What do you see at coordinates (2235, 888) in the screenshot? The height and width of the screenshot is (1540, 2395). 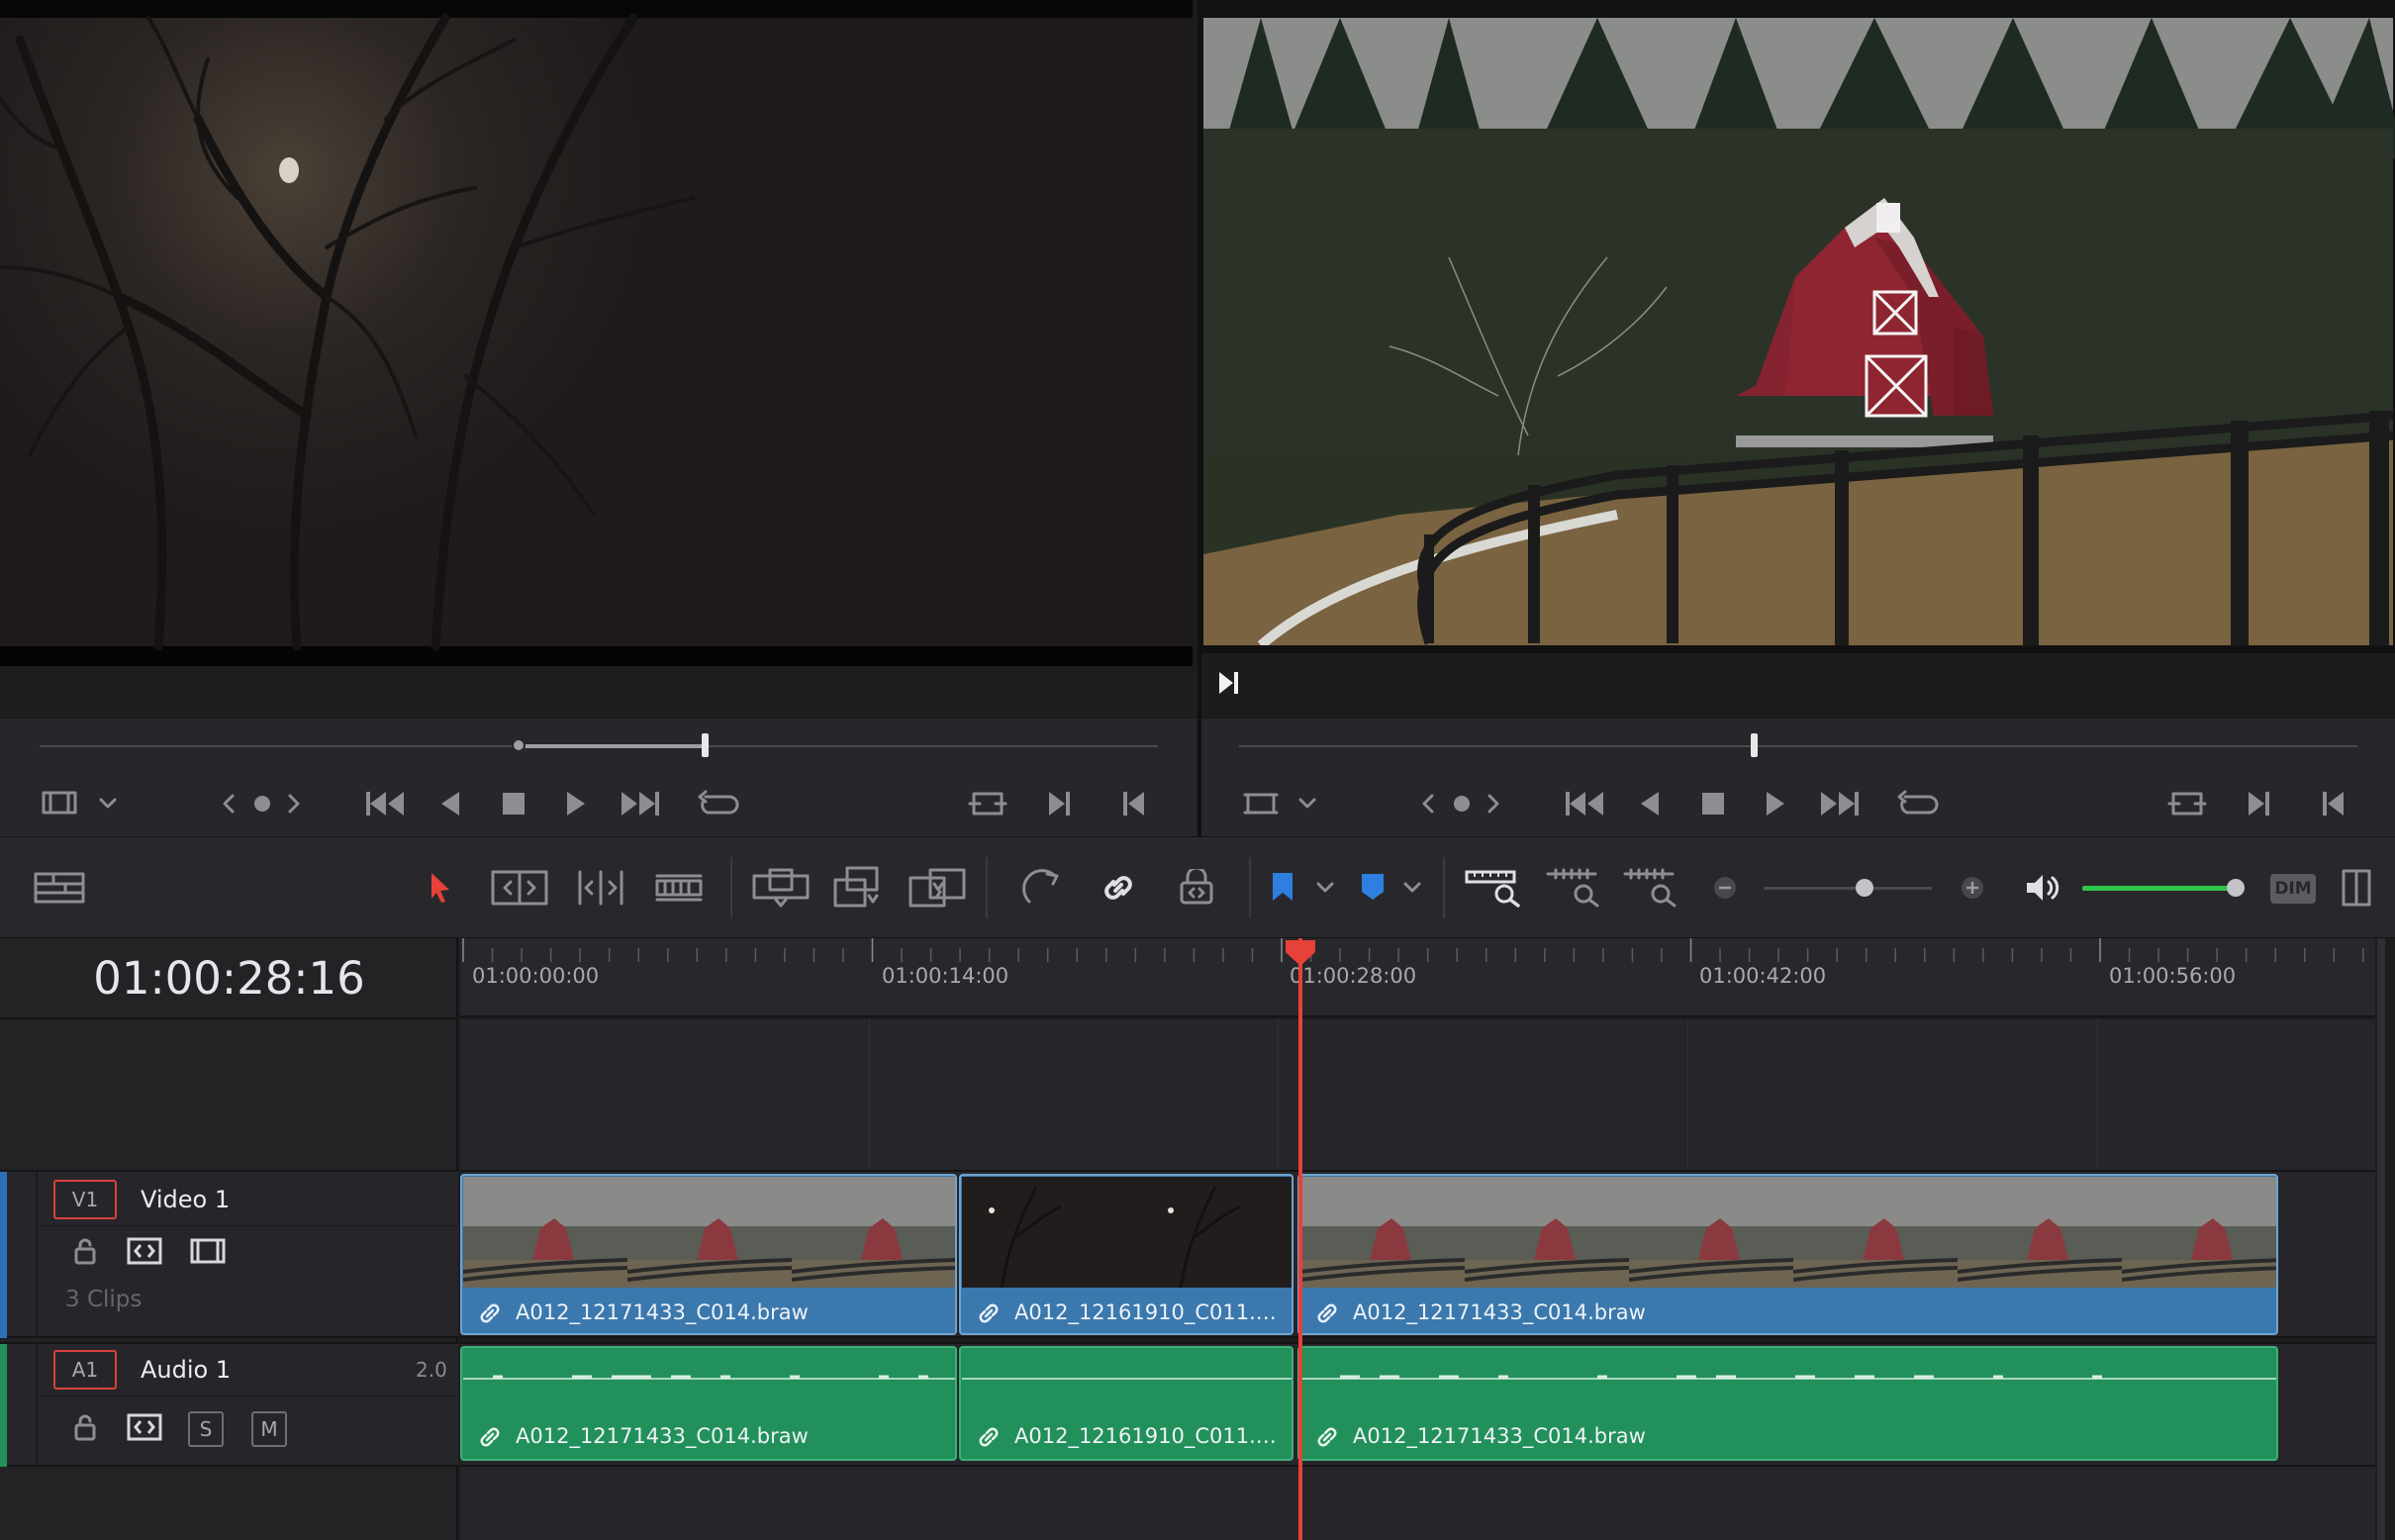 I see `volume-slider-handle` at bounding box center [2235, 888].